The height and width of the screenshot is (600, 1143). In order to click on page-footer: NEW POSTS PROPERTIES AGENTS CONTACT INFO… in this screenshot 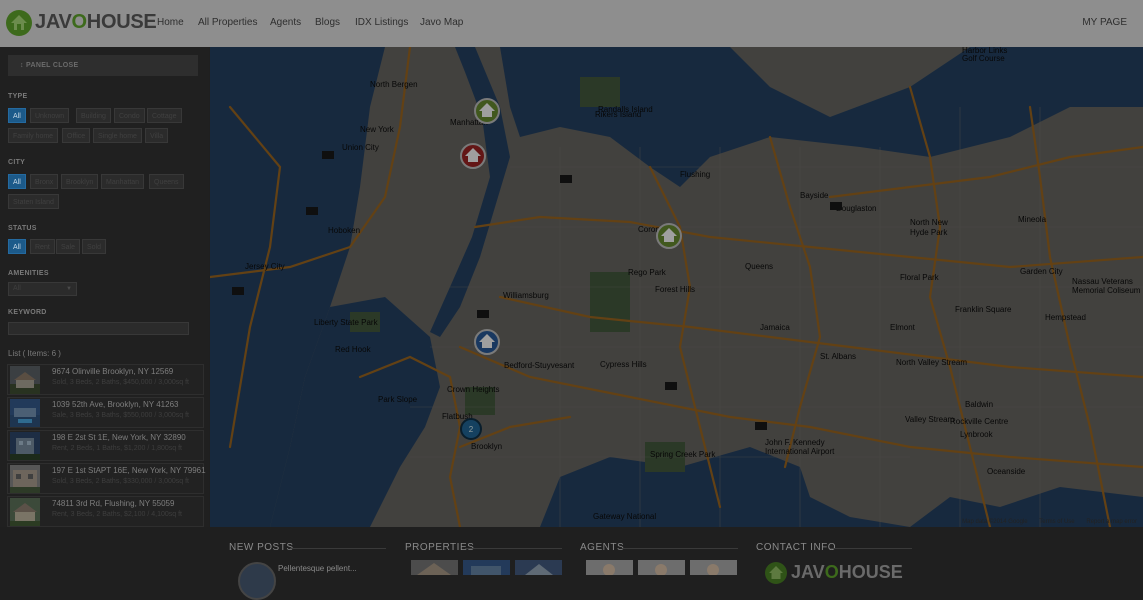, I will do `click(571, 563)`.